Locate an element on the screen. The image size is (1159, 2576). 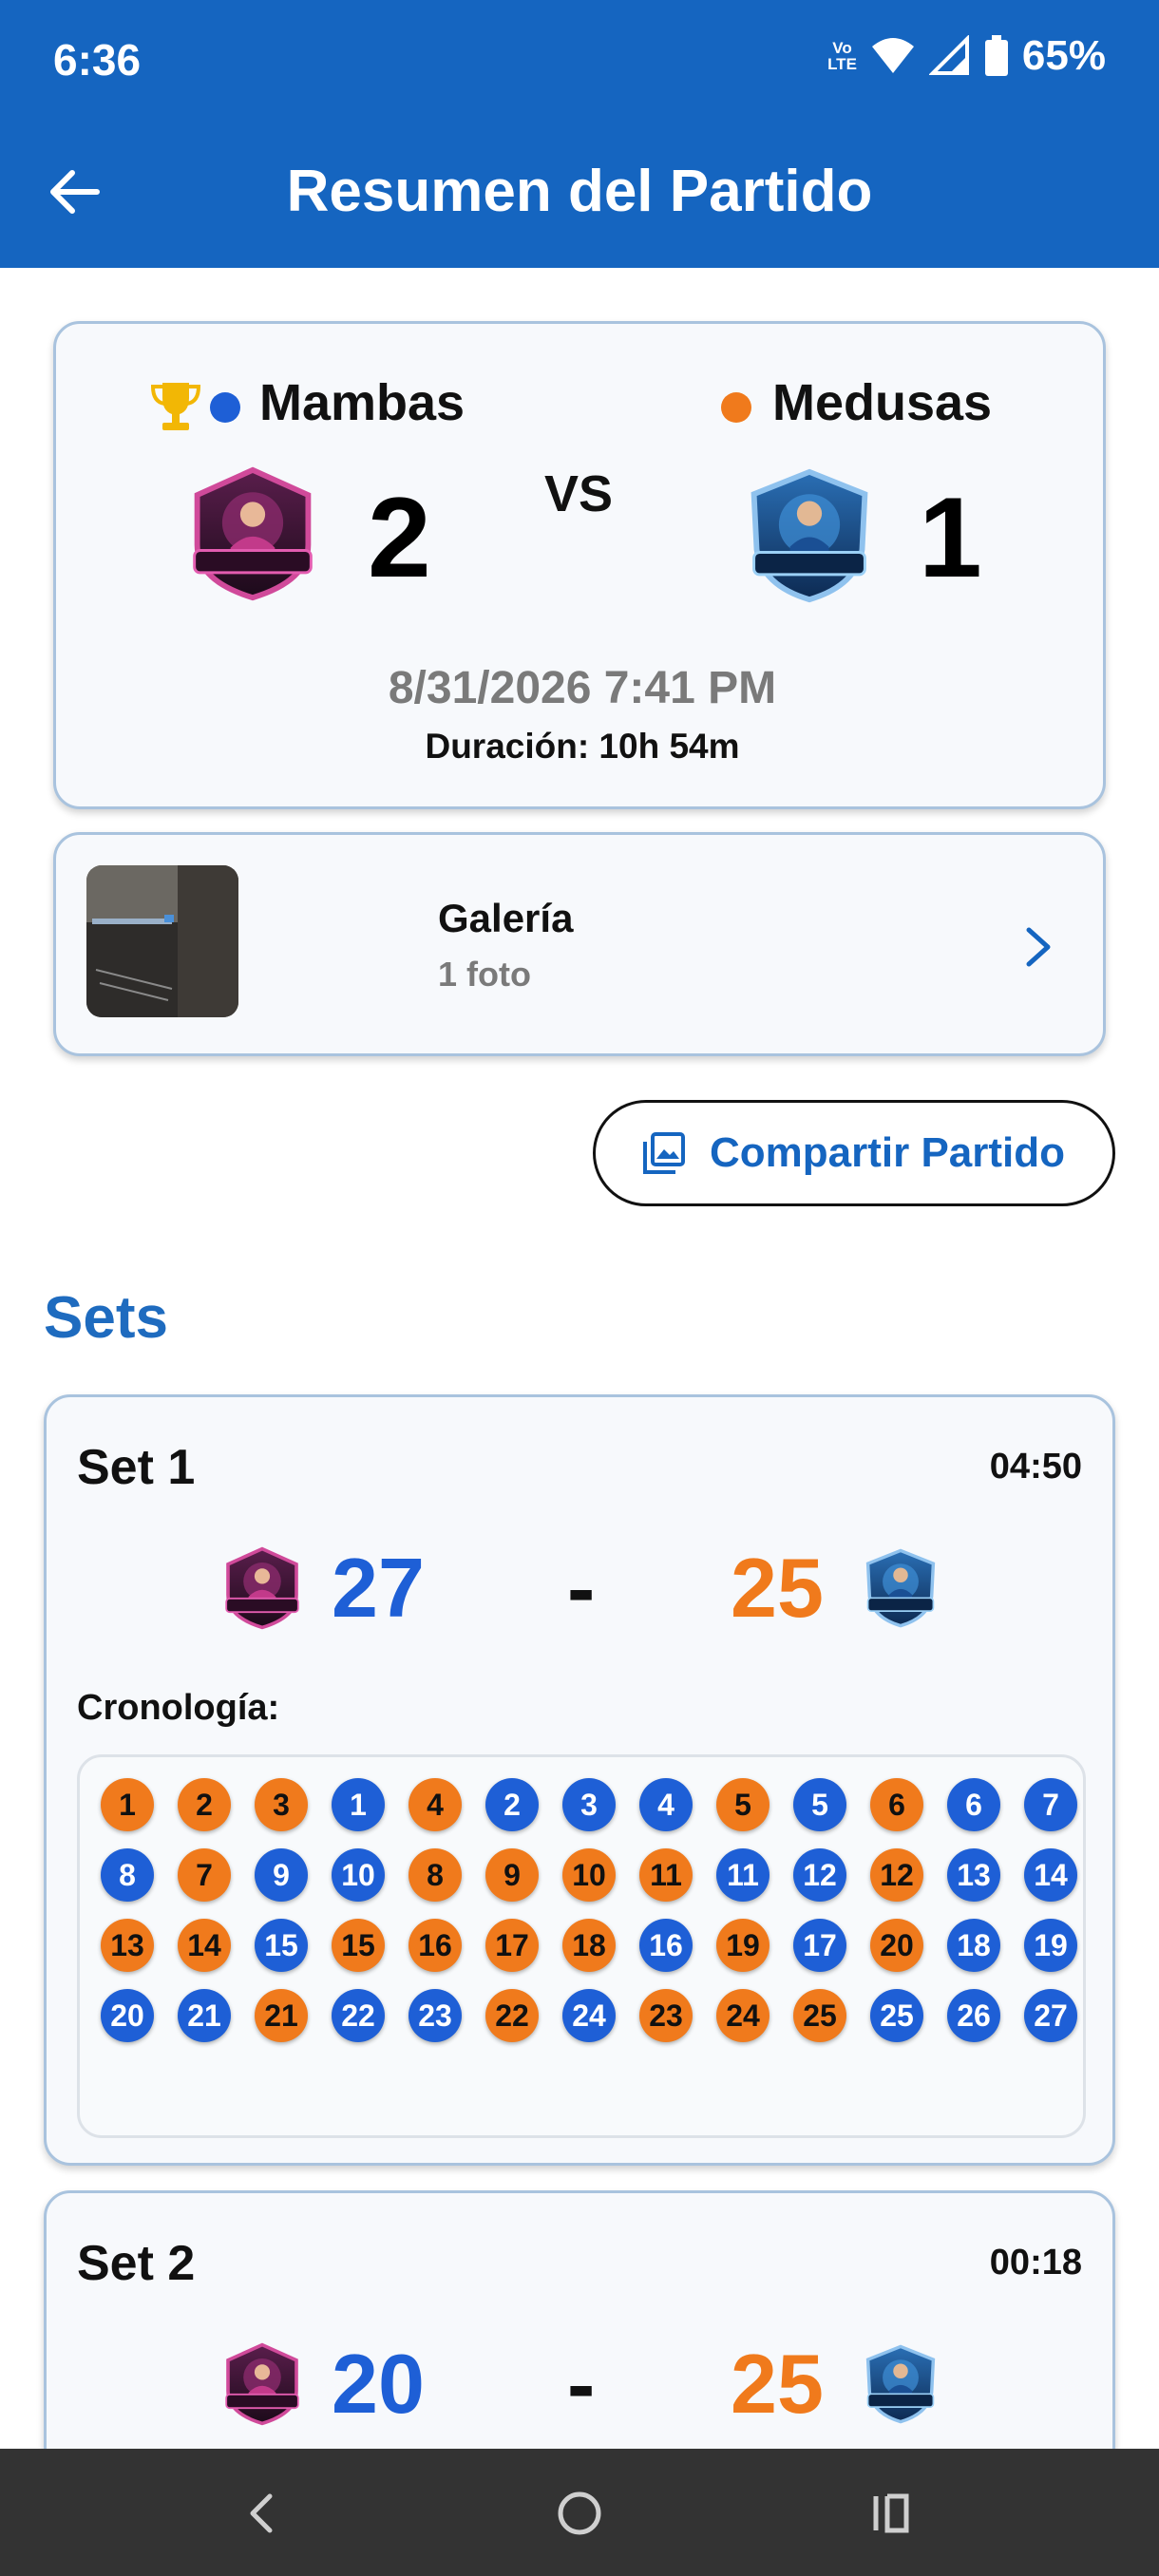
timeline-point-team-a: 20 is located at coordinates (127, 2015).